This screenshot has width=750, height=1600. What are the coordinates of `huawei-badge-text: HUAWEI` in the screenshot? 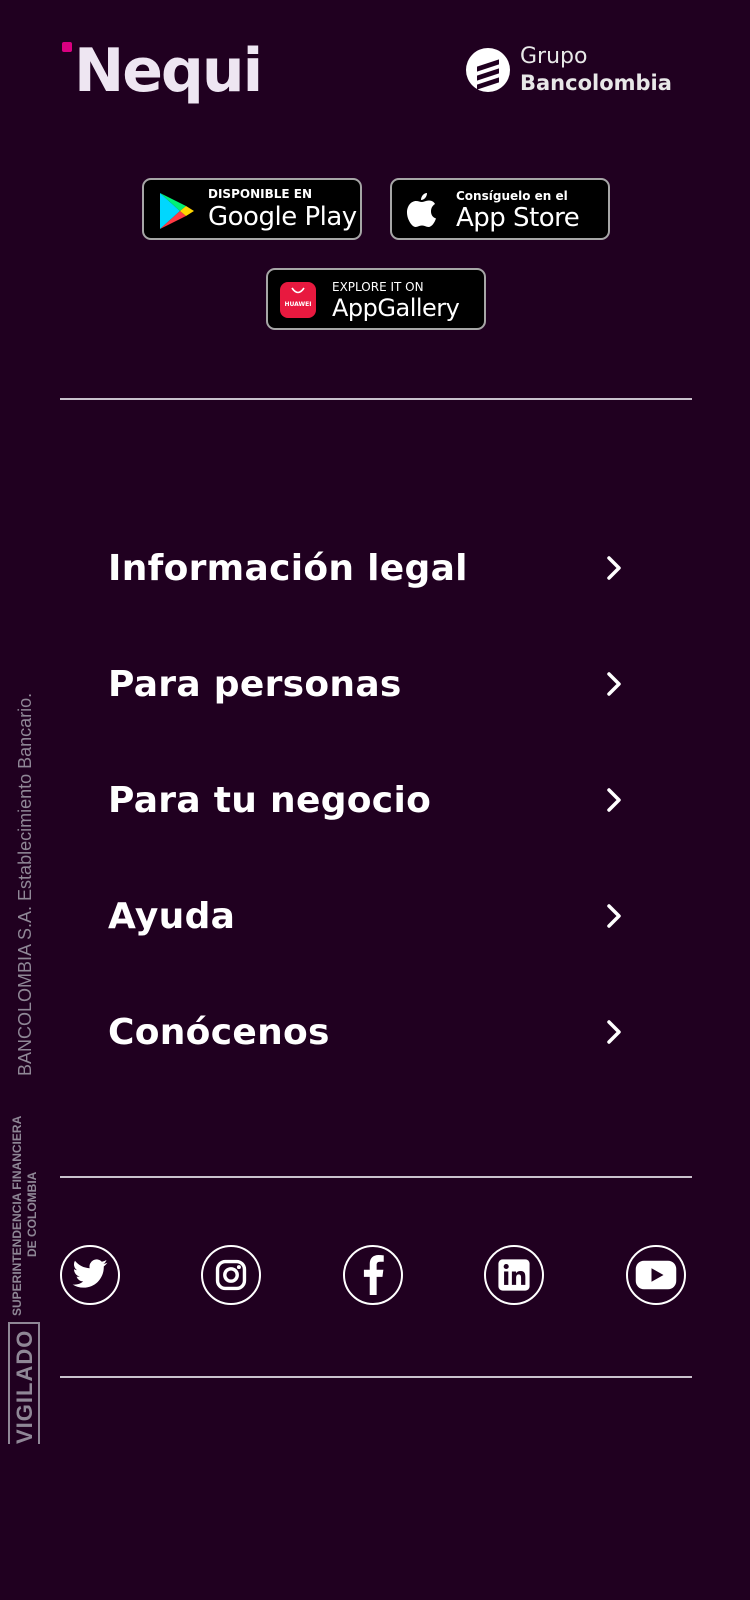 It's located at (298, 304).